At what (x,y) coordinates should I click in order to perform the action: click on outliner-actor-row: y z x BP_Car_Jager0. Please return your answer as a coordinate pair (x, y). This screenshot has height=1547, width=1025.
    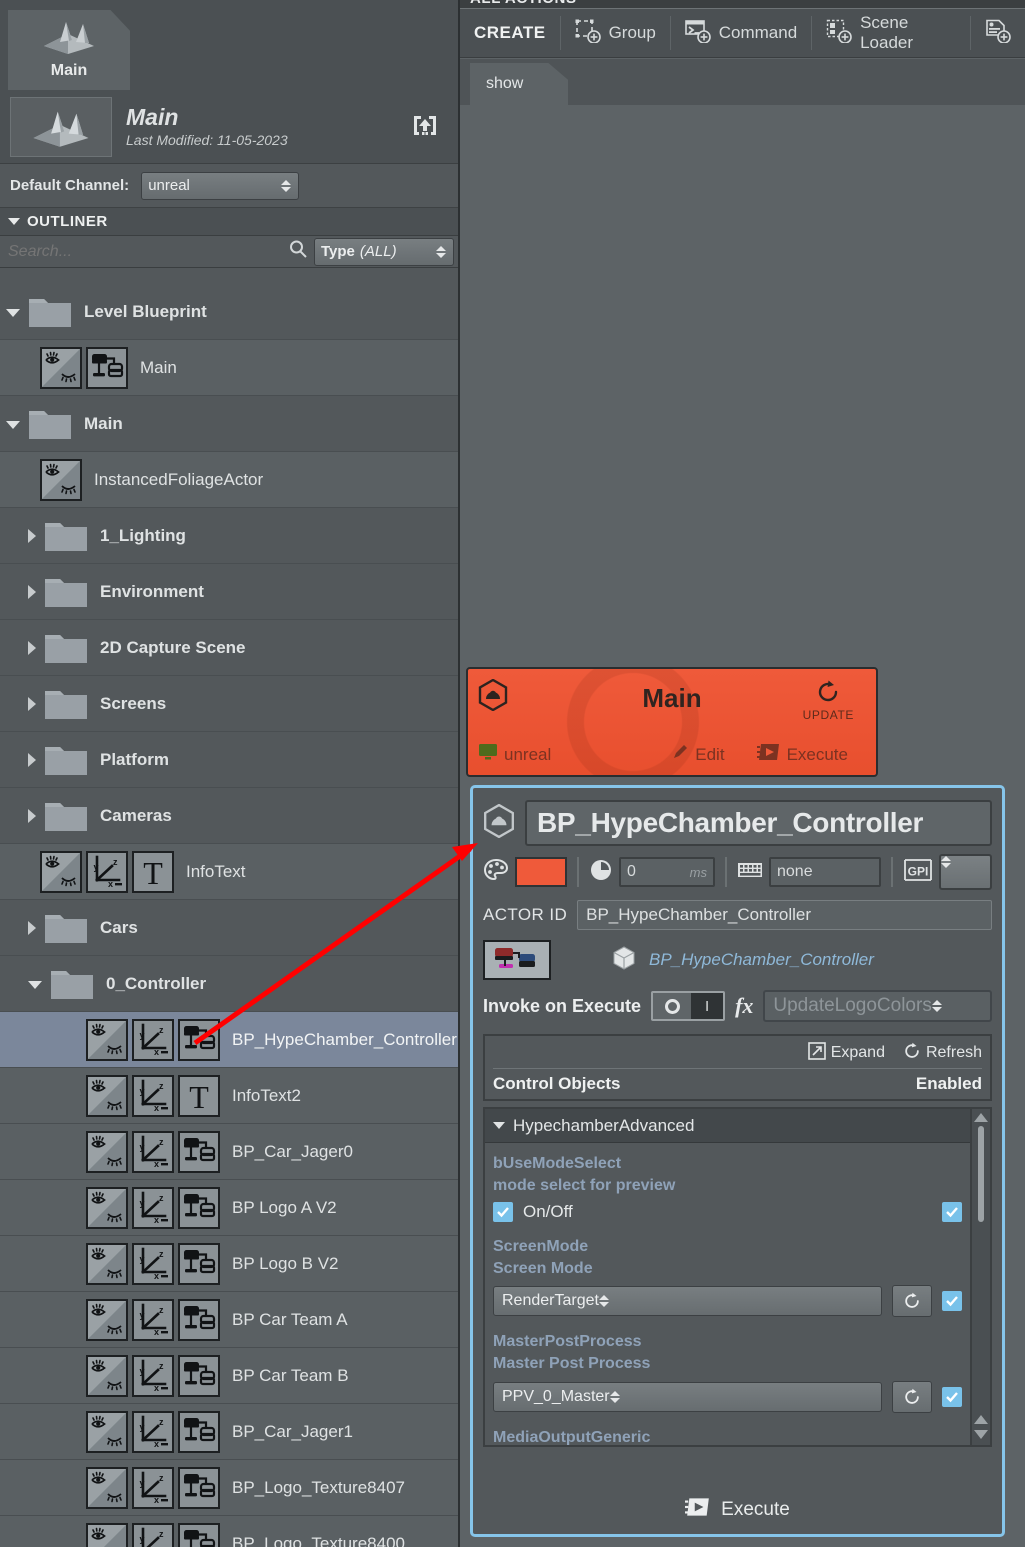
    Looking at the image, I should click on (229, 1152).